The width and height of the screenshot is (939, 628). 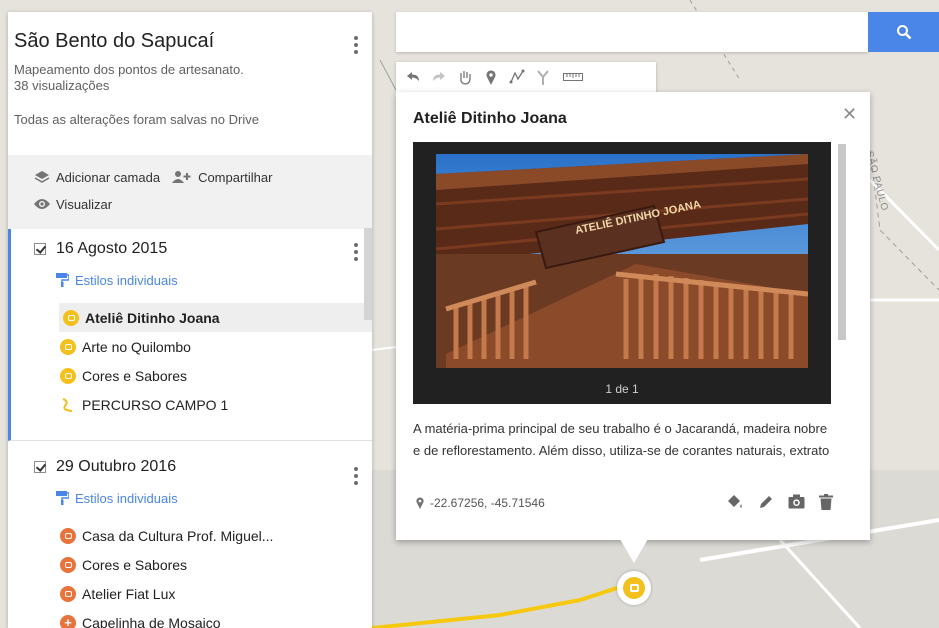 I want to click on map-toolbar, so click(x=526, y=77).